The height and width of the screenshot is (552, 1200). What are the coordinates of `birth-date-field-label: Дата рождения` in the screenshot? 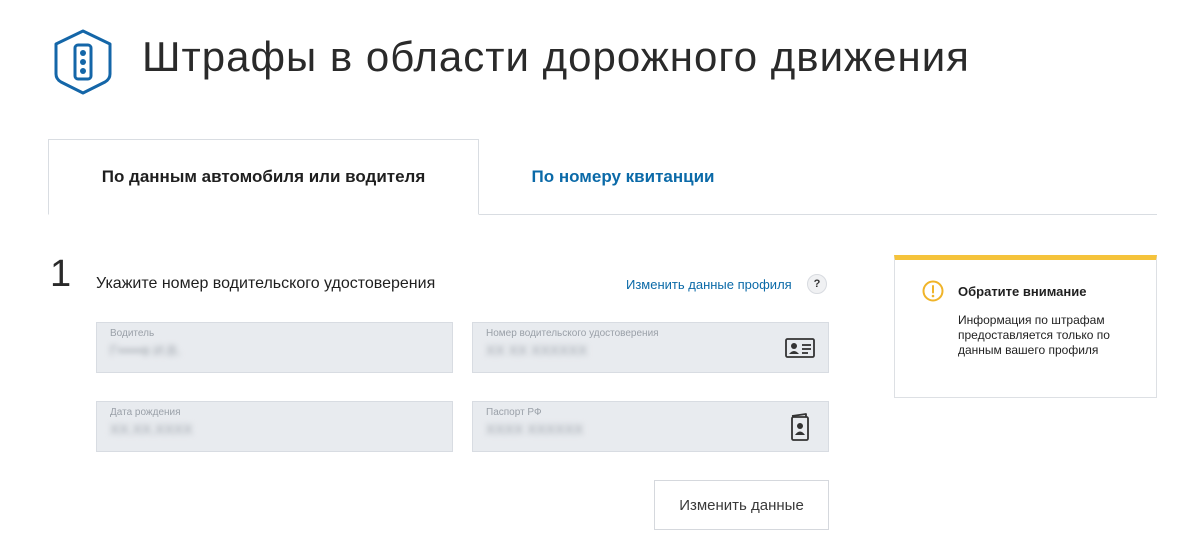 It's located at (145, 412).